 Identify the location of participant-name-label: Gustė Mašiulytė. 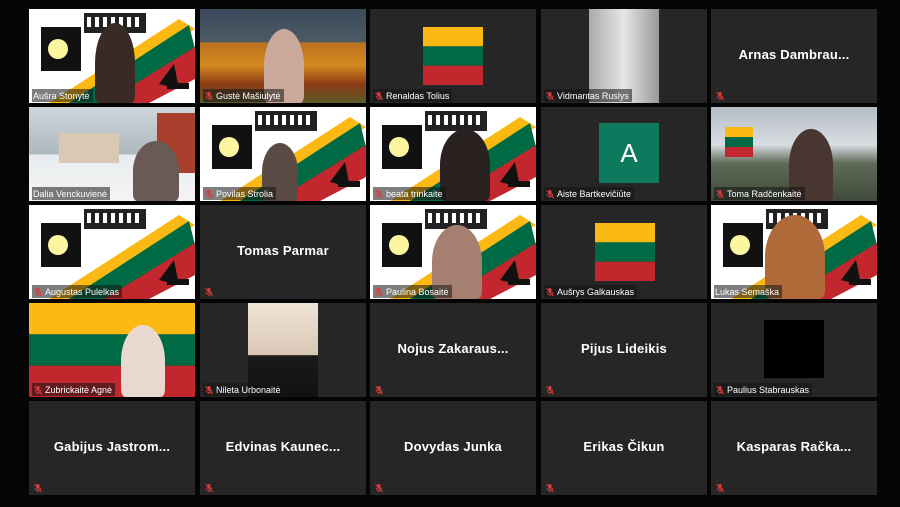
(243, 95).